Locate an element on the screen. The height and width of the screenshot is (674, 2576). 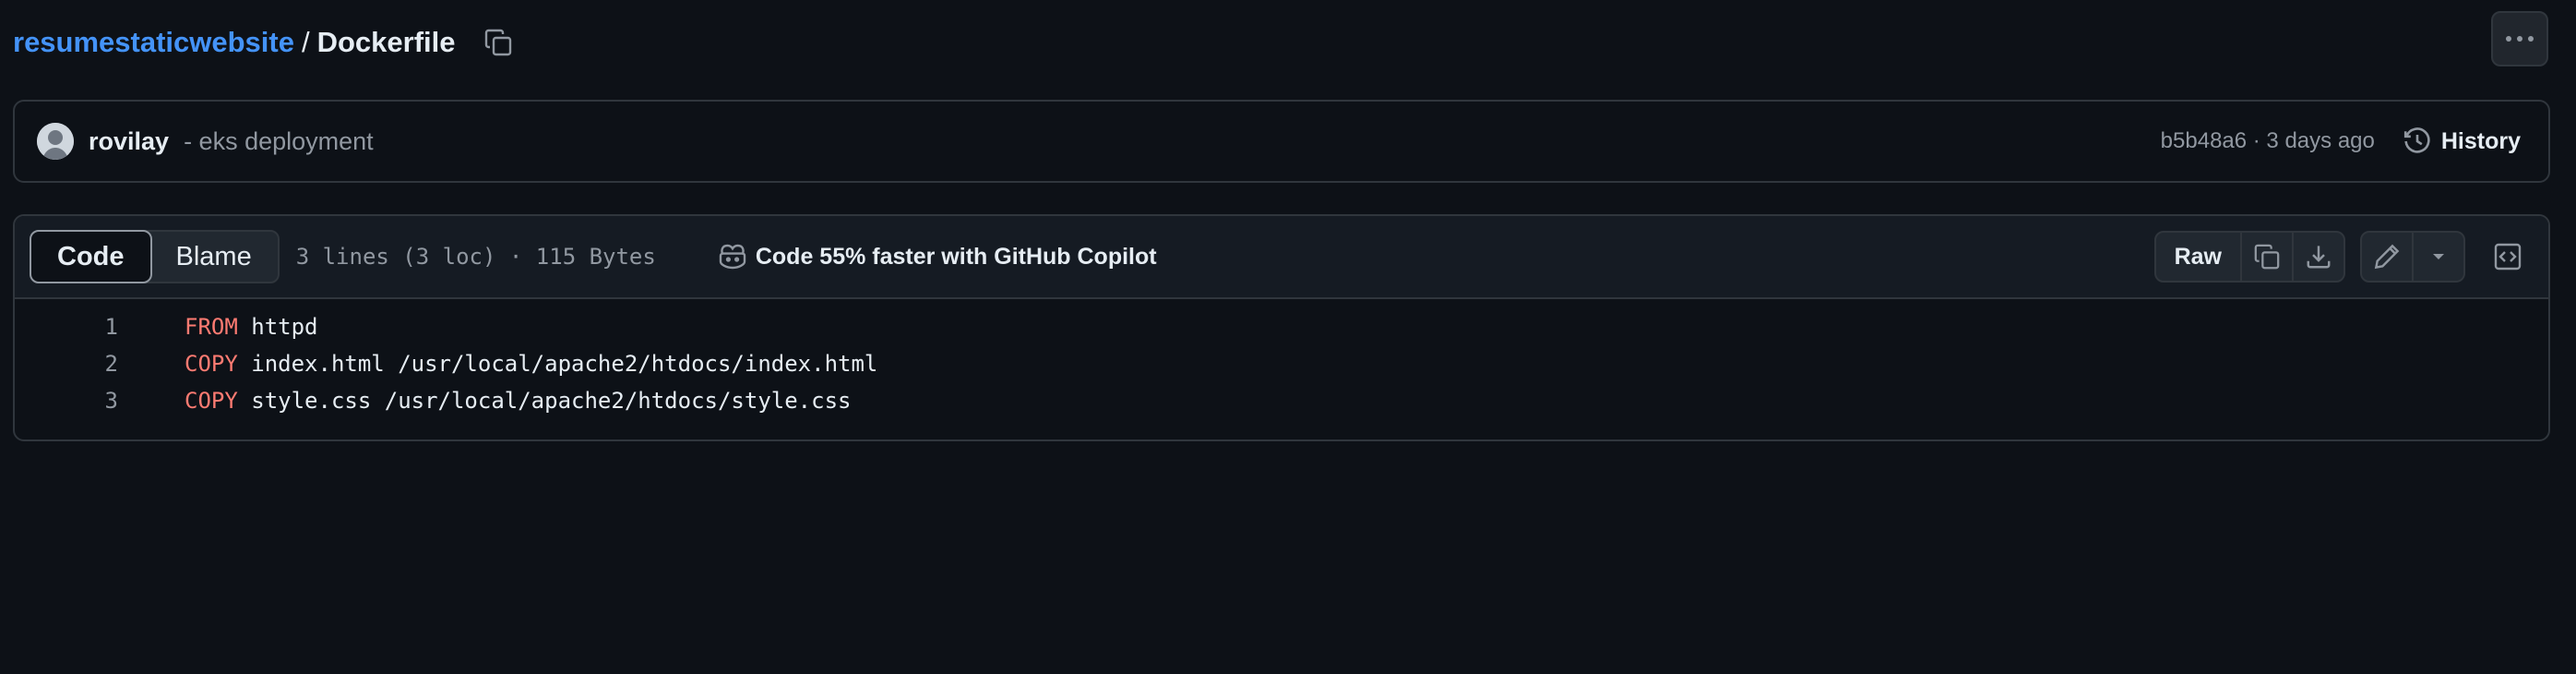
copy-raw-button is located at coordinates (2266, 257).